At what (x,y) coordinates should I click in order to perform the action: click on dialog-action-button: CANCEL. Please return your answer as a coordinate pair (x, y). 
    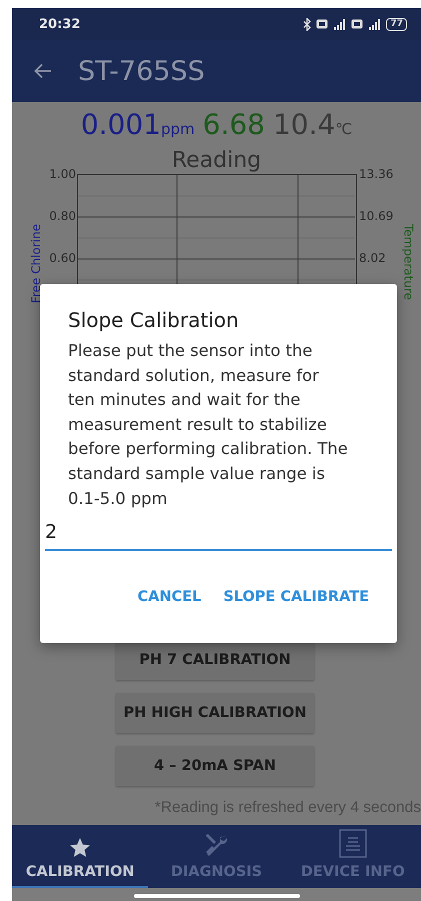
    Looking at the image, I should click on (170, 597).